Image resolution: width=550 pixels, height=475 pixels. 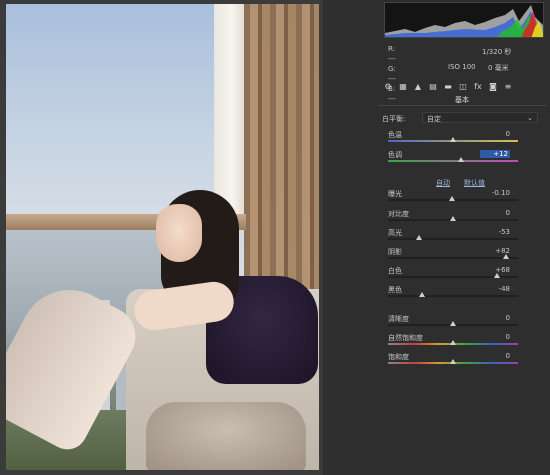 What do you see at coordinates (493, 86) in the screenshot?
I see `camera-calibration-icon: ◙` at bounding box center [493, 86].